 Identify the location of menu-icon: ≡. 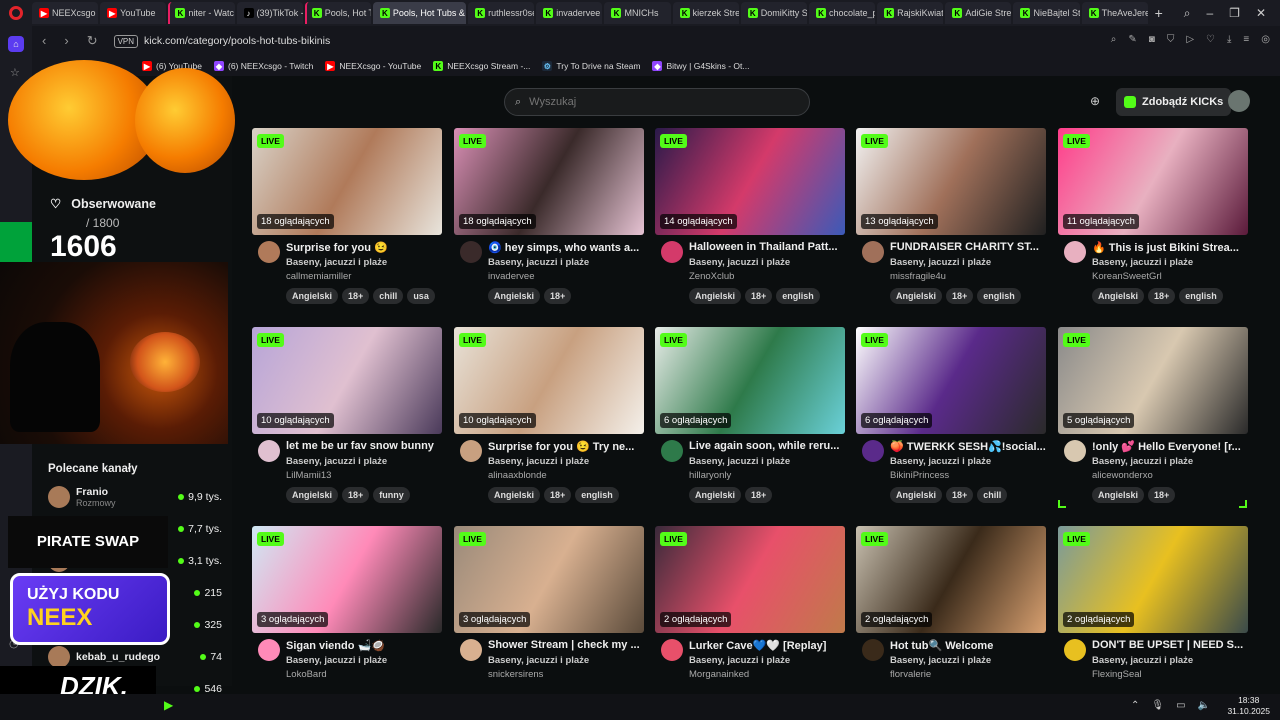
(1246, 39).